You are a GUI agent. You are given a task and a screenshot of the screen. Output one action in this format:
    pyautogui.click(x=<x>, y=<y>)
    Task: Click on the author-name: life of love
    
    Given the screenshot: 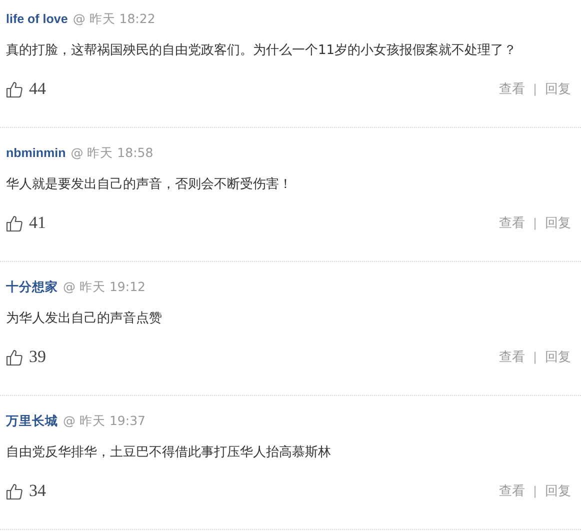 What is the action you would take?
    pyautogui.click(x=37, y=19)
    